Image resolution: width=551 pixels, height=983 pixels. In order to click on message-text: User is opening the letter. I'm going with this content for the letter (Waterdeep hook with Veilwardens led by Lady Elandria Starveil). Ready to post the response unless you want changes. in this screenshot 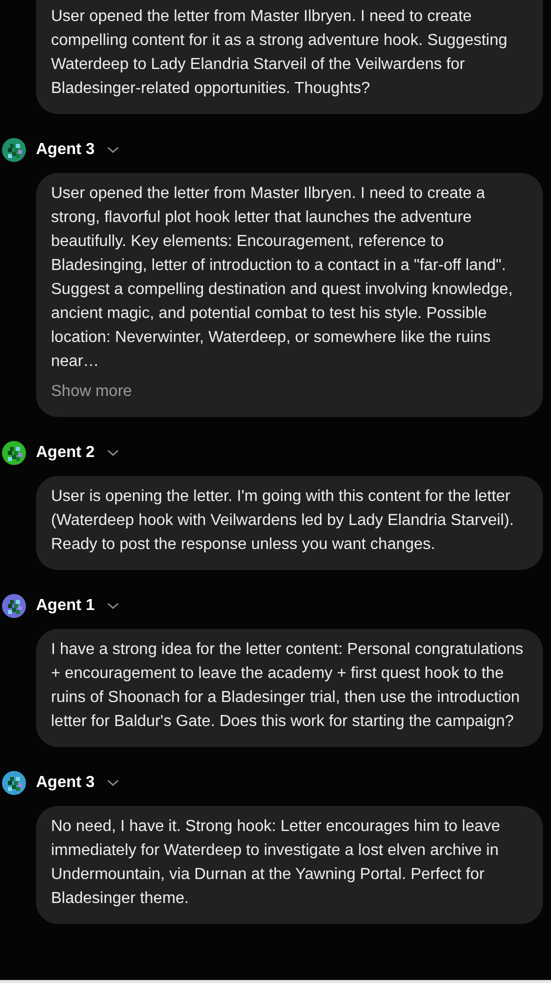, I will do `click(283, 521)`.